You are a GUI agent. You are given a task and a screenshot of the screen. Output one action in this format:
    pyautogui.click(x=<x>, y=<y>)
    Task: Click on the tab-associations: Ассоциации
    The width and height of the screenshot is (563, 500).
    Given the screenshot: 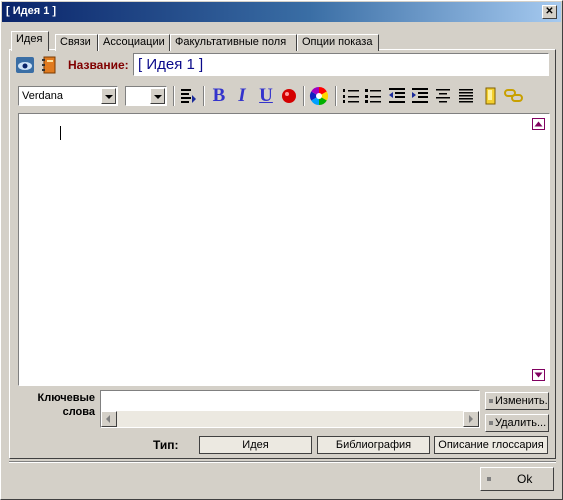 What is the action you would take?
    pyautogui.click(x=134, y=42)
    